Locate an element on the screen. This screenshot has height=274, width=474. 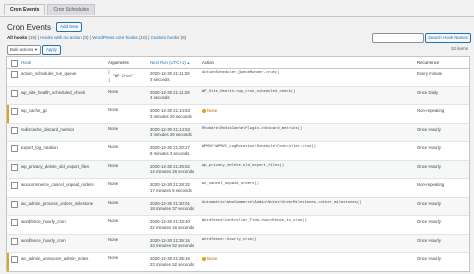
tab-bar: Cron Events Cron Schedules is located at coordinates (50, 10).